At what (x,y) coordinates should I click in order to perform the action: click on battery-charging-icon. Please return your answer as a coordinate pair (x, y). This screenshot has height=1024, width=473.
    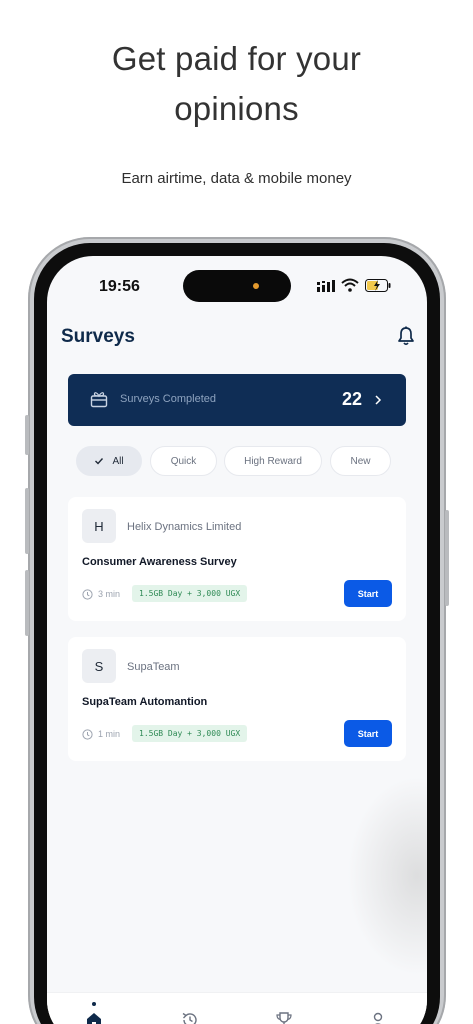
    Looking at the image, I should click on (378, 285).